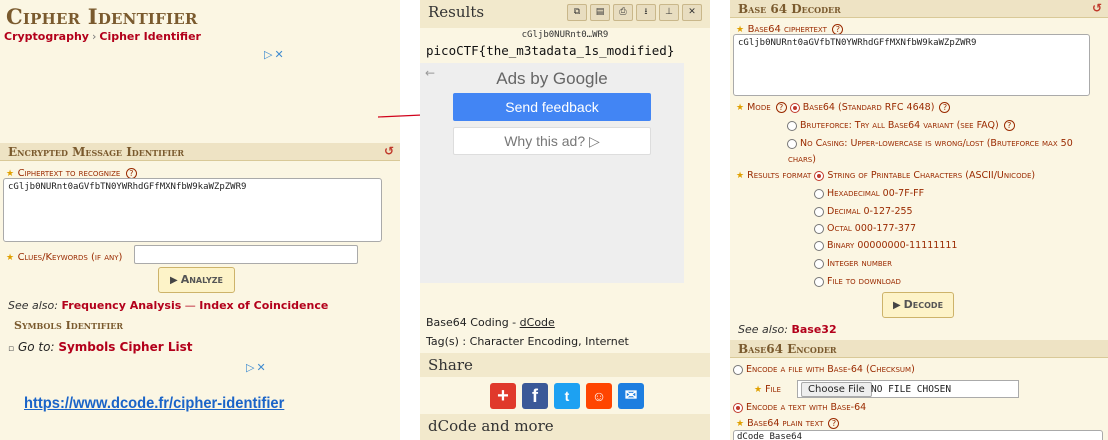  Describe the element at coordinates (836, 389) in the screenshot. I see `choose-file-button: Choose File` at that location.